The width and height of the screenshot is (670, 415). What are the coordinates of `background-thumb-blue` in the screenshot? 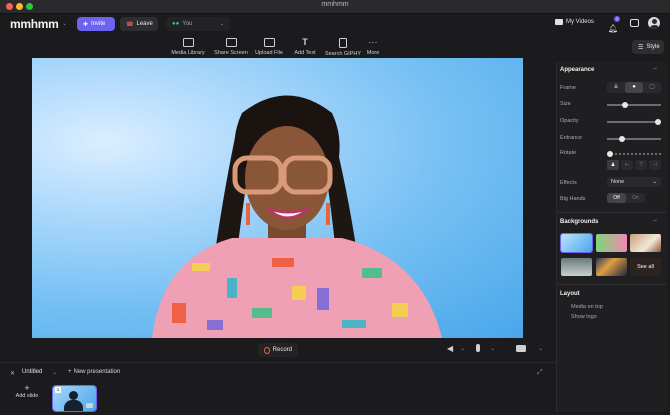 It's located at (576, 243).